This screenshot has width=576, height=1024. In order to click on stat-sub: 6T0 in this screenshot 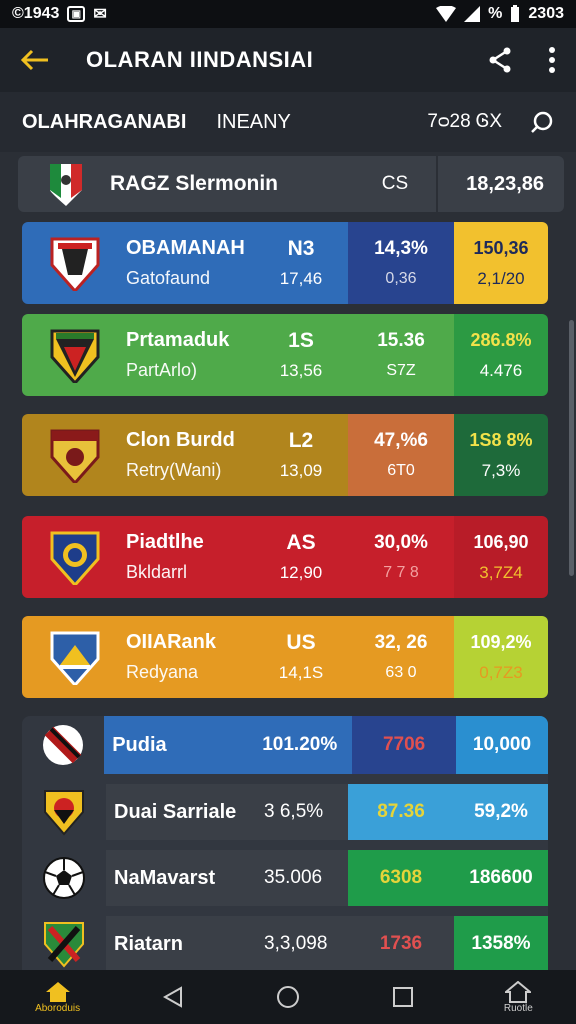, I will do `click(401, 470)`.